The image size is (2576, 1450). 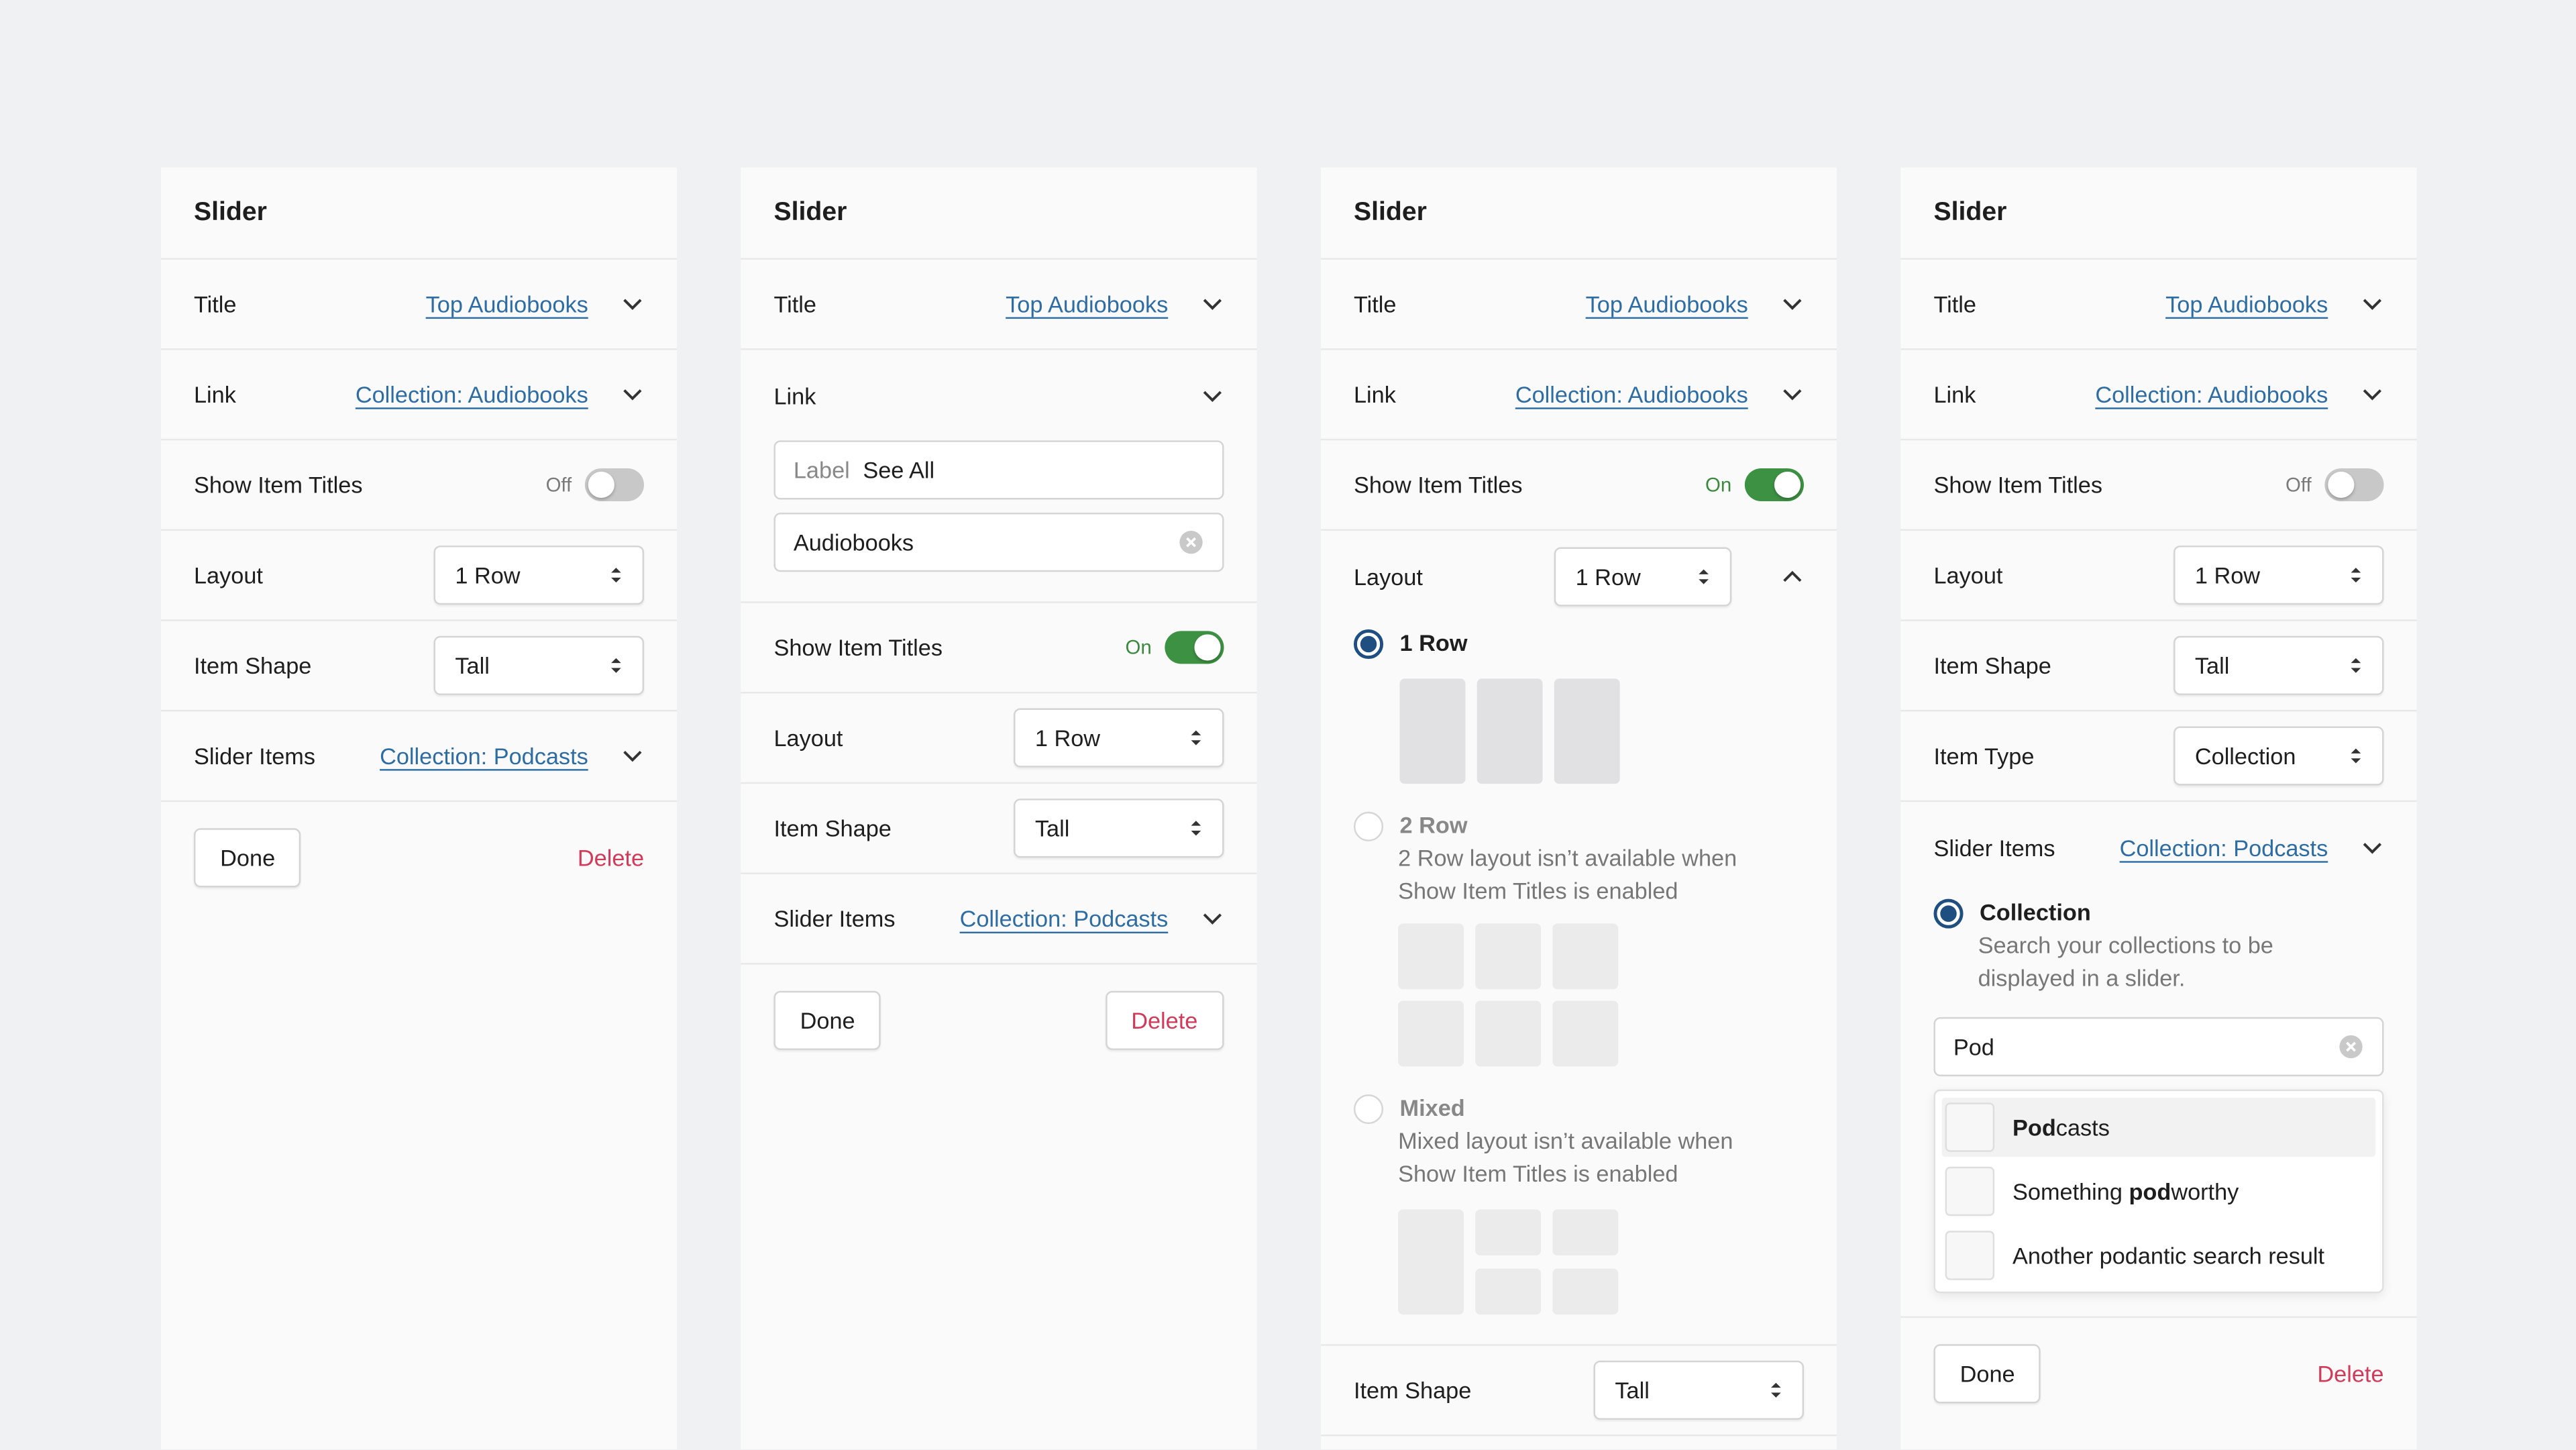 I want to click on collection-radio, so click(x=1948, y=913).